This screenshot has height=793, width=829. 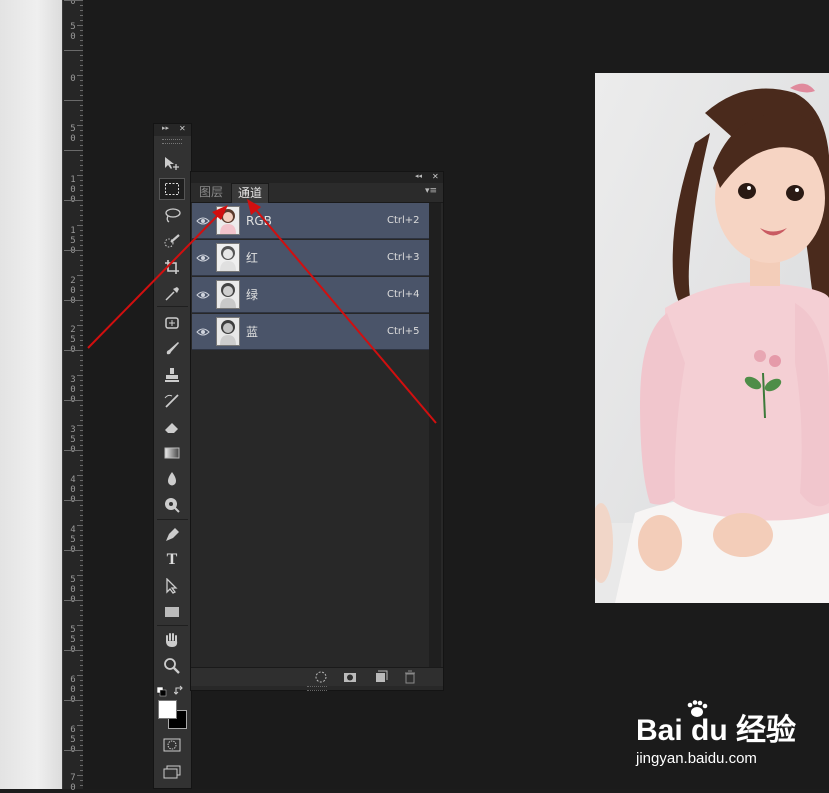 I want to click on watermark-url: jingyan.baidu.com, so click(x=696, y=758).